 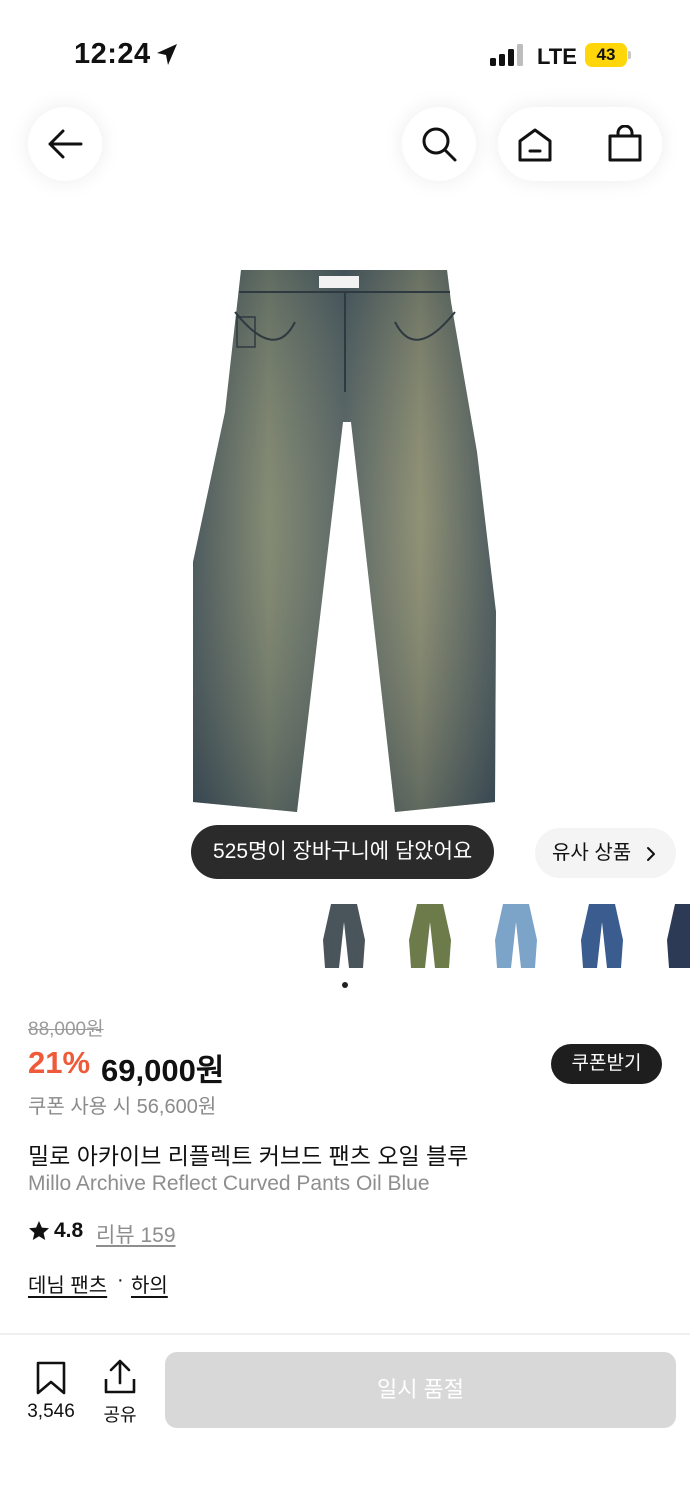 I want to click on color-thumbnail-olive, so click(x=430, y=936).